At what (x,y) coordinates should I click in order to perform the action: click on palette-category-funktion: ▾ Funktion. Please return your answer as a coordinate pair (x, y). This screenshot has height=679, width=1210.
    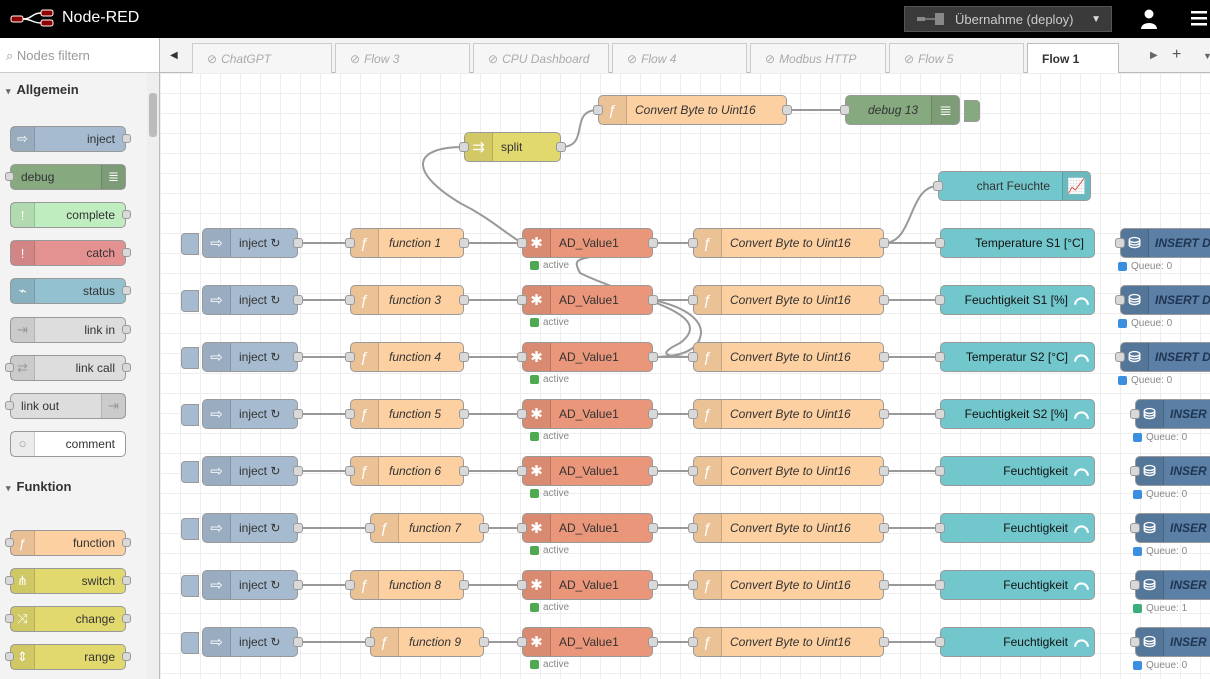
    Looking at the image, I should click on (73, 486).